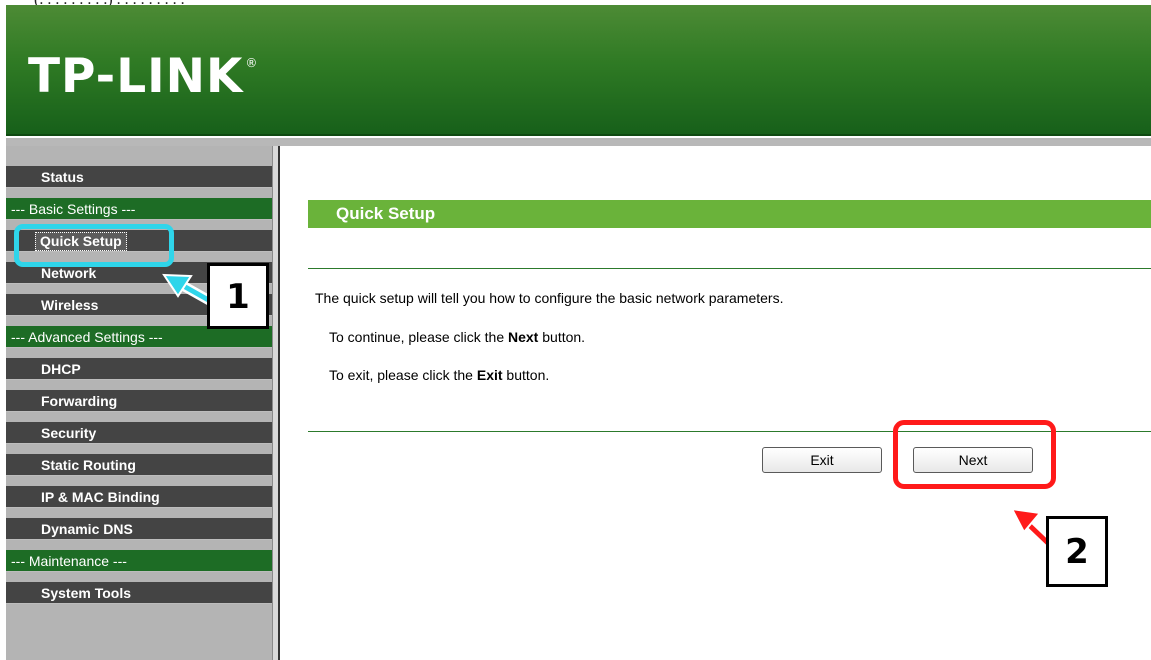  What do you see at coordinates (61, 369) in the screenshot?
I see `sidebar-item-label: DHCP` at bounding box center [61, 369].